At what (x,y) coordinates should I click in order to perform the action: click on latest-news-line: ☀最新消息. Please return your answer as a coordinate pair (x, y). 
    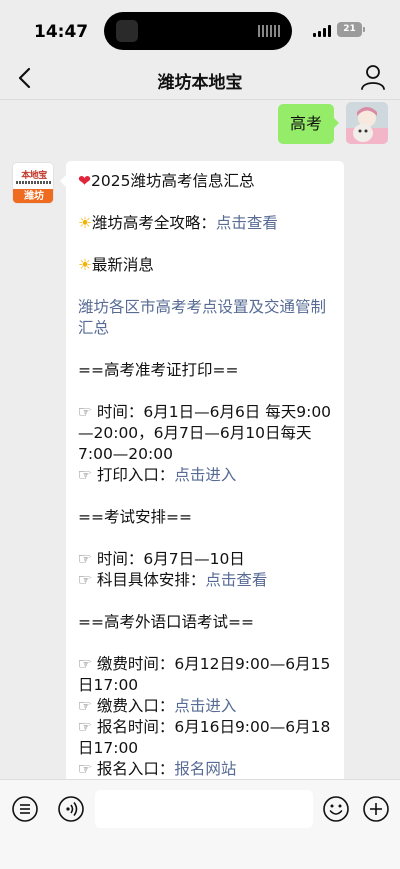
    Looking at the image, I should click on (116, 265).